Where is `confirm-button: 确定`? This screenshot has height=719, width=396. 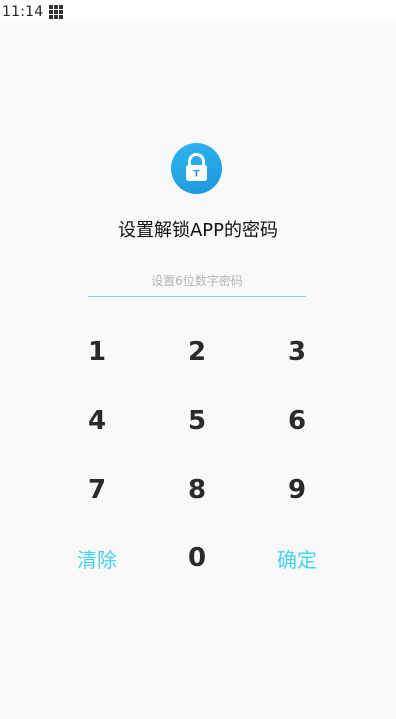
confirm-button: 确定 is located at coordinates (297, 558).